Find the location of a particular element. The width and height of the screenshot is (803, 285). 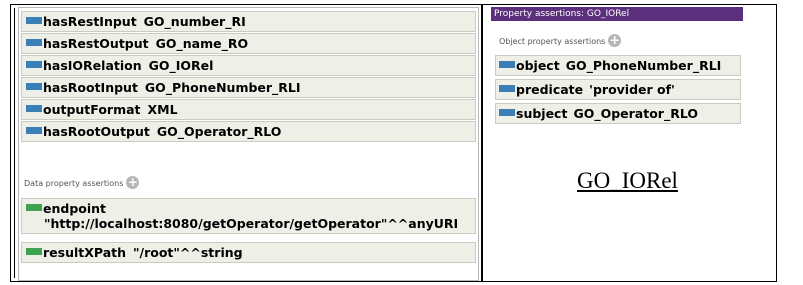

object-property-row: hasRootOutput GO_Operator_RLO is located at coordinates (248, 131).